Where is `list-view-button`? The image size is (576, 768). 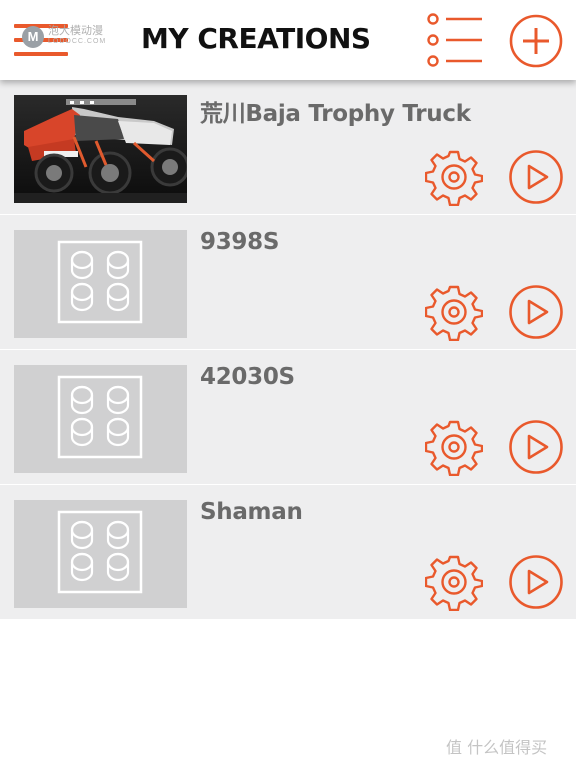
list-view-button is located at coordinates (455, 40).